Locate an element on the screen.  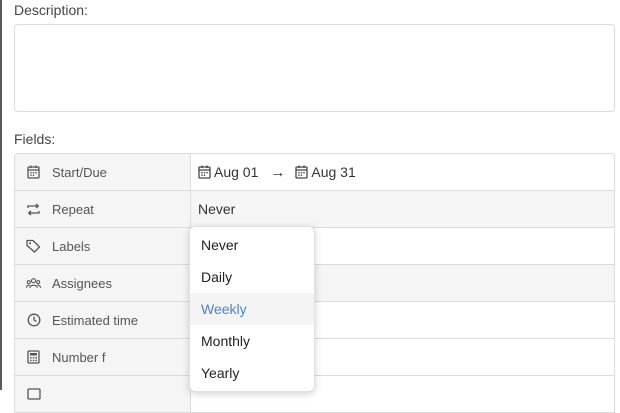
field-row-repeat: Repeat Never is located at coordinates (314, 209).